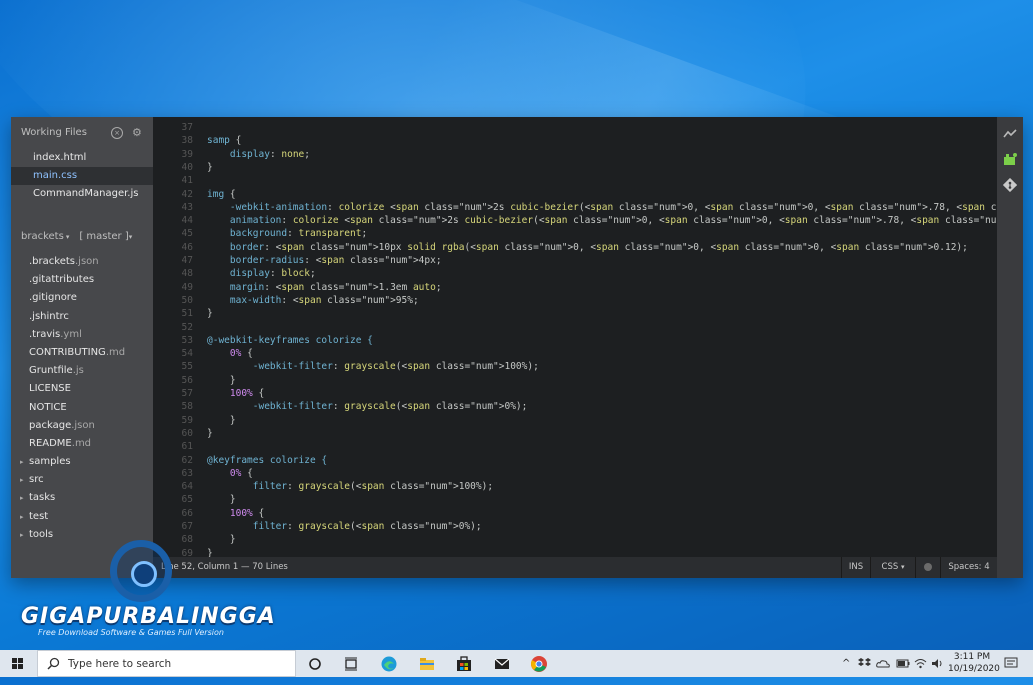 The width and height of the screenshot is (1033, 685). What do you see at coordinates (39, 516) in the screenshot?
I see `tree-item-name: test` at bounding box center [39, 516].